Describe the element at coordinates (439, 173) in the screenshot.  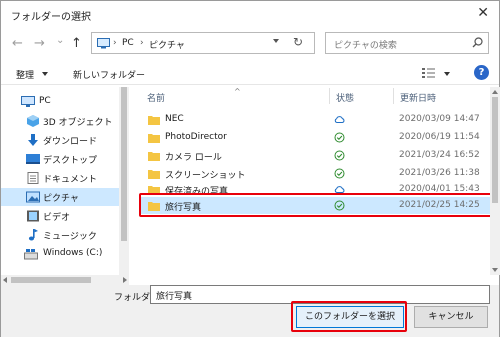
I see `file-date: 2021/03/26 11:38` at that location.